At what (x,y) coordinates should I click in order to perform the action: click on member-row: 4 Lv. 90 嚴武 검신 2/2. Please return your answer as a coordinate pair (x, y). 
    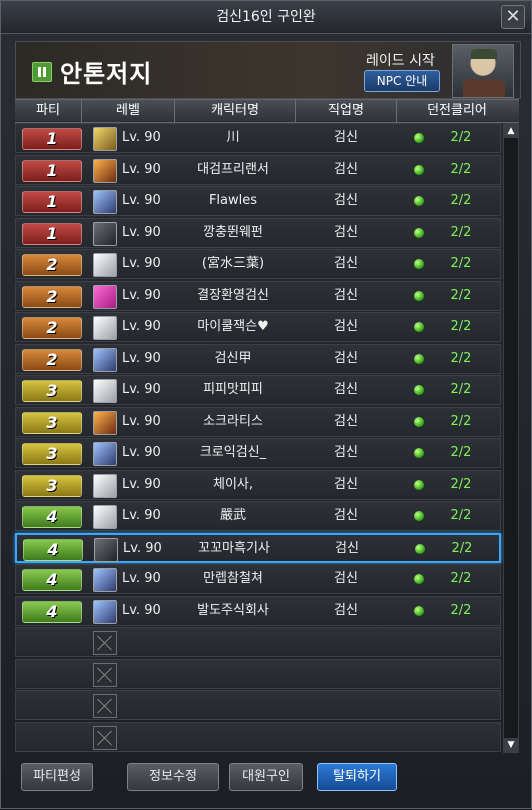
    Looking at the image, I should click on (258, 516).